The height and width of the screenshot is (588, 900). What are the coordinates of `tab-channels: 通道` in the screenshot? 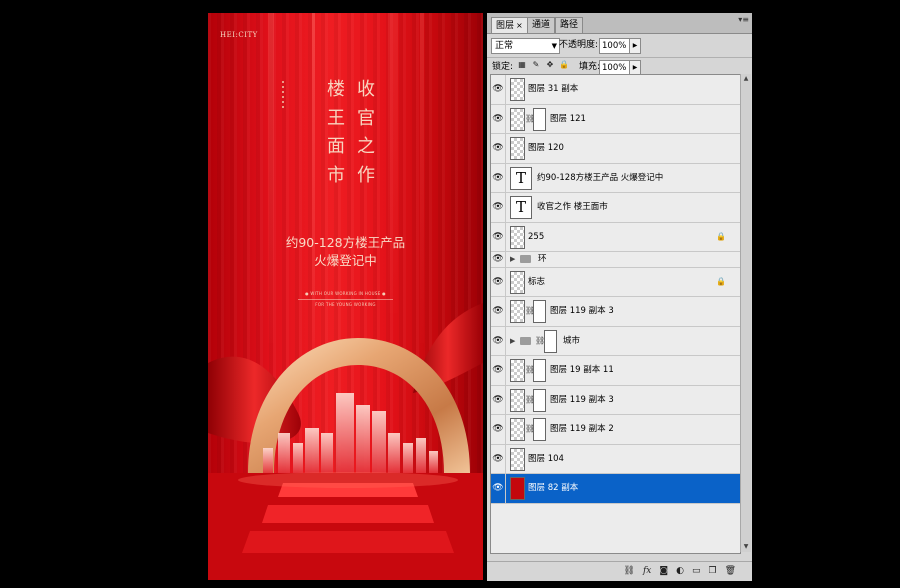 It's located at (541, 25).